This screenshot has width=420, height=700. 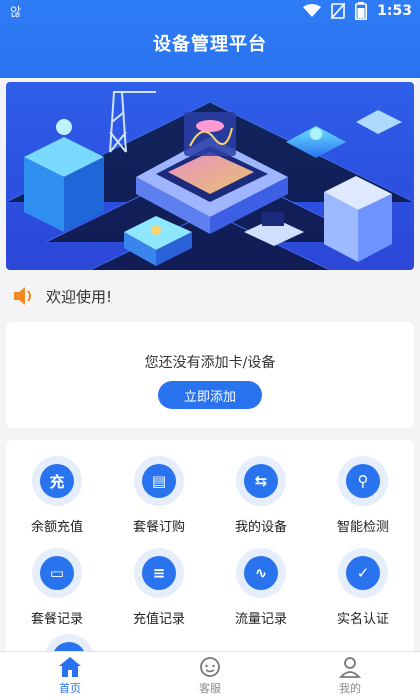 I want to click on package-order-icon: ▤, so click(x=159, y=481).